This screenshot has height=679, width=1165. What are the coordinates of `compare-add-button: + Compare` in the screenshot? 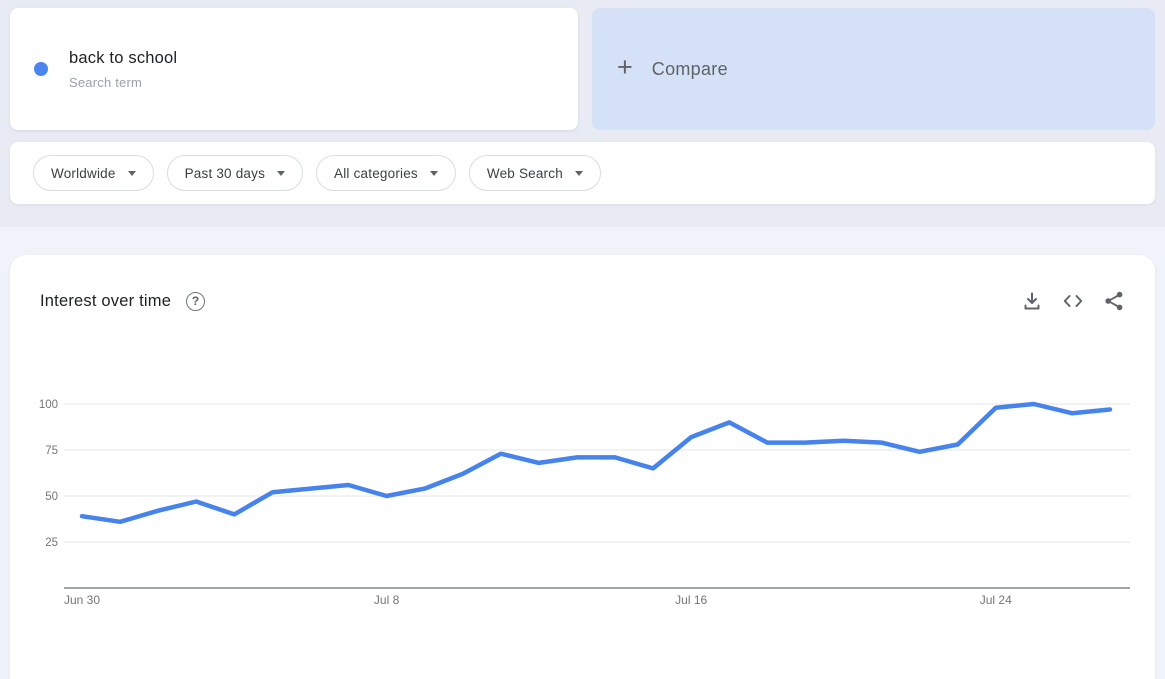 It's located at (873, 69).